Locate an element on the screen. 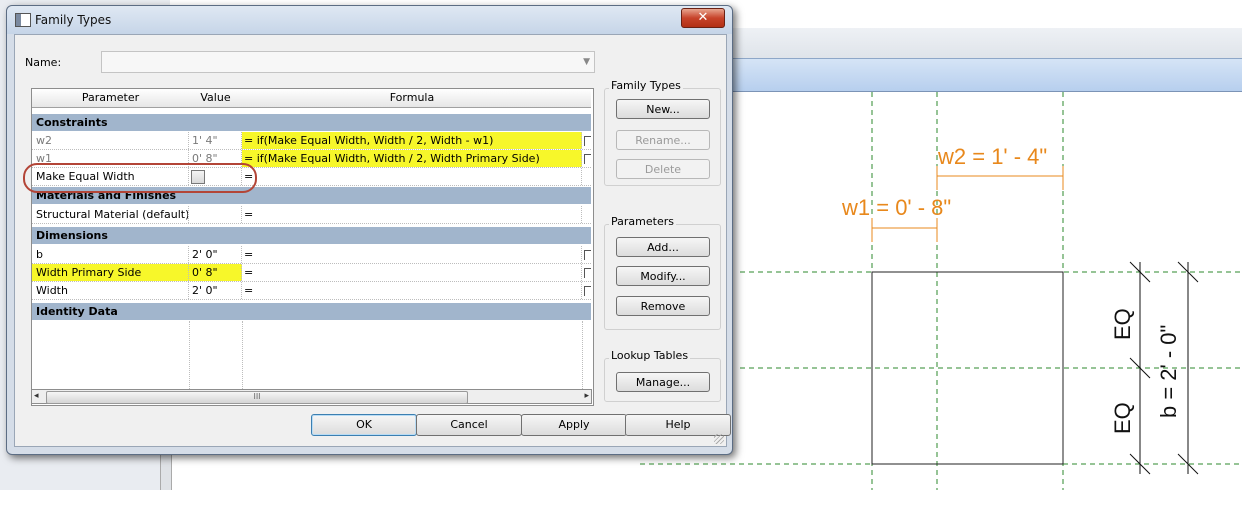  param-width-value: 2' 0" is located at coordinates (215, 290).